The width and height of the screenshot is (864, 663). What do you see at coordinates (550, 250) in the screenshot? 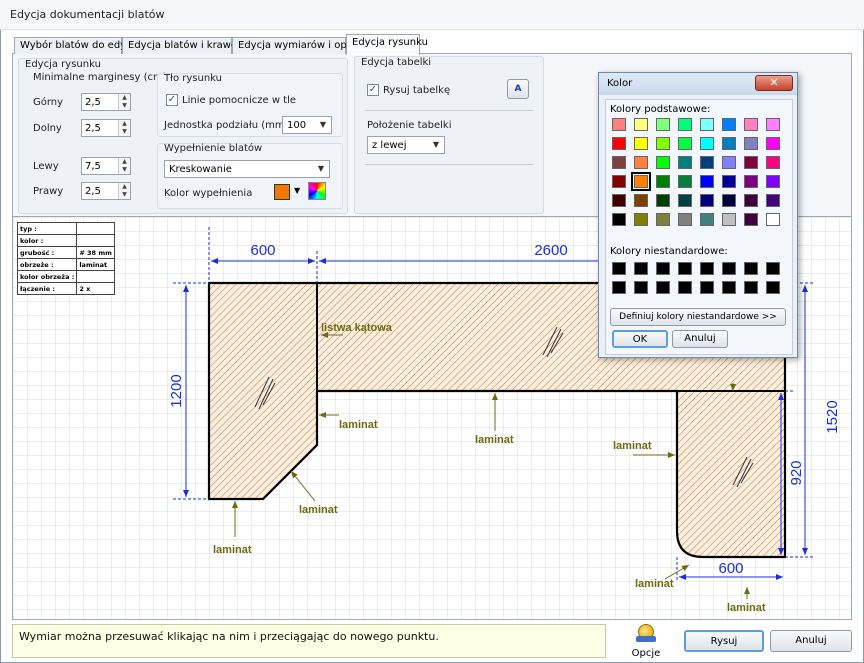
I see `dim-2600: 2600` at bounding box center [550, 250].